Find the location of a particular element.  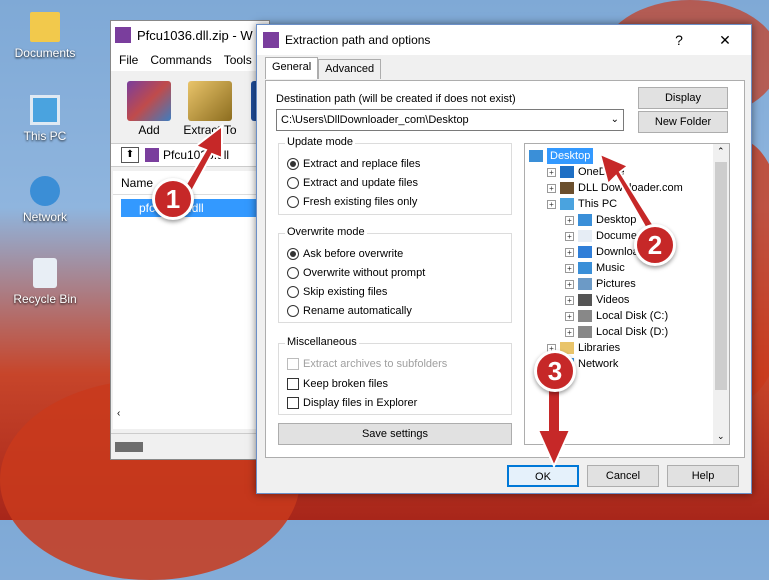

desktop-icon-this-pc: This PC is located at coordinates (45, 119).